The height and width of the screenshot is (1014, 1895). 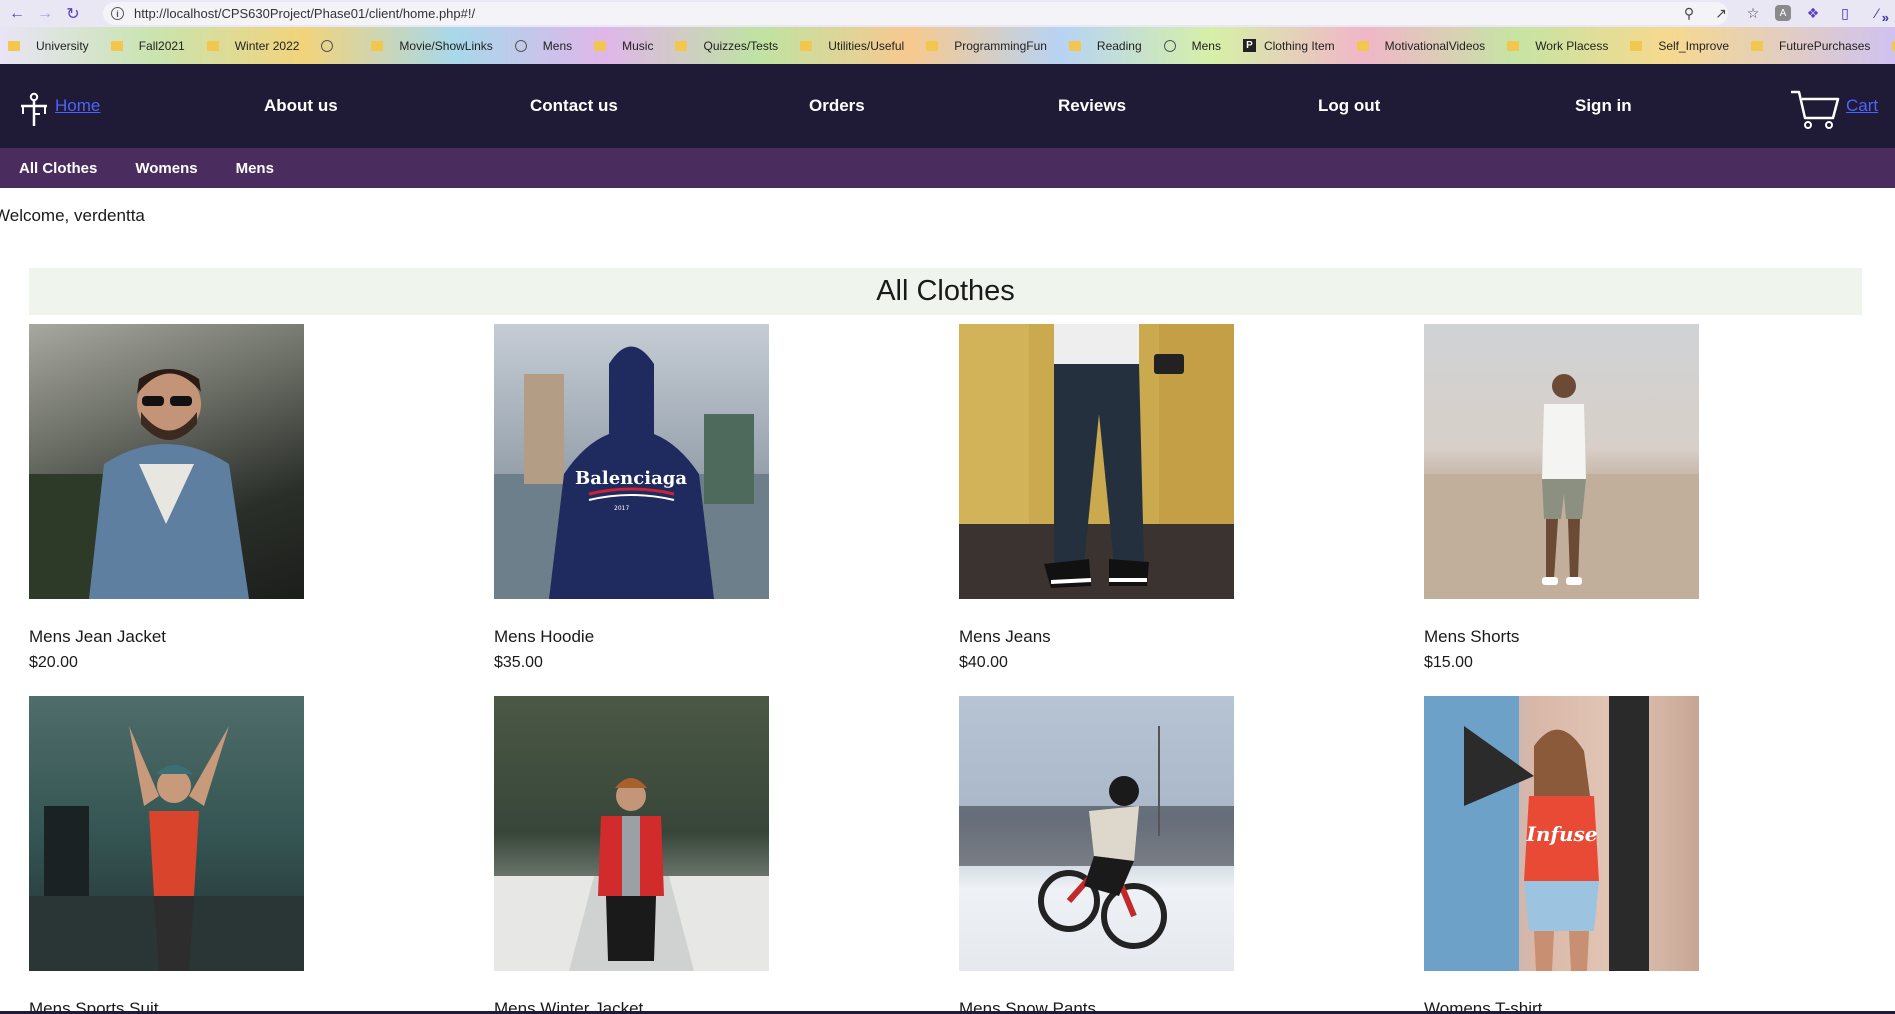 I want to click on bookmark-item: Music, so click(x=623, y=46).